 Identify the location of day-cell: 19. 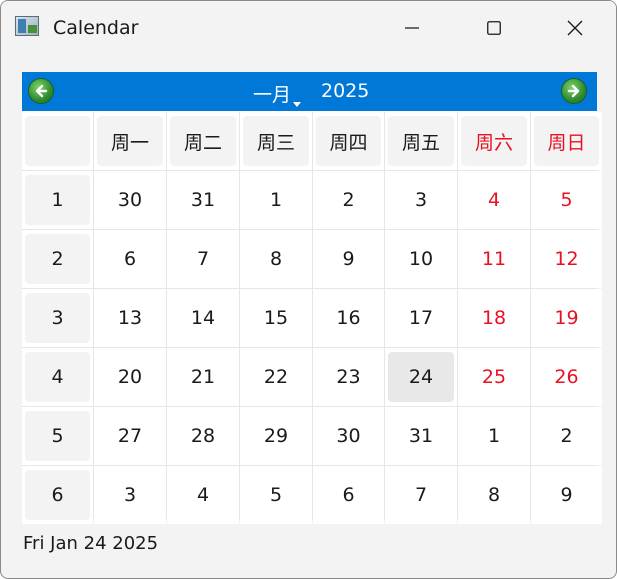
(566, 318).